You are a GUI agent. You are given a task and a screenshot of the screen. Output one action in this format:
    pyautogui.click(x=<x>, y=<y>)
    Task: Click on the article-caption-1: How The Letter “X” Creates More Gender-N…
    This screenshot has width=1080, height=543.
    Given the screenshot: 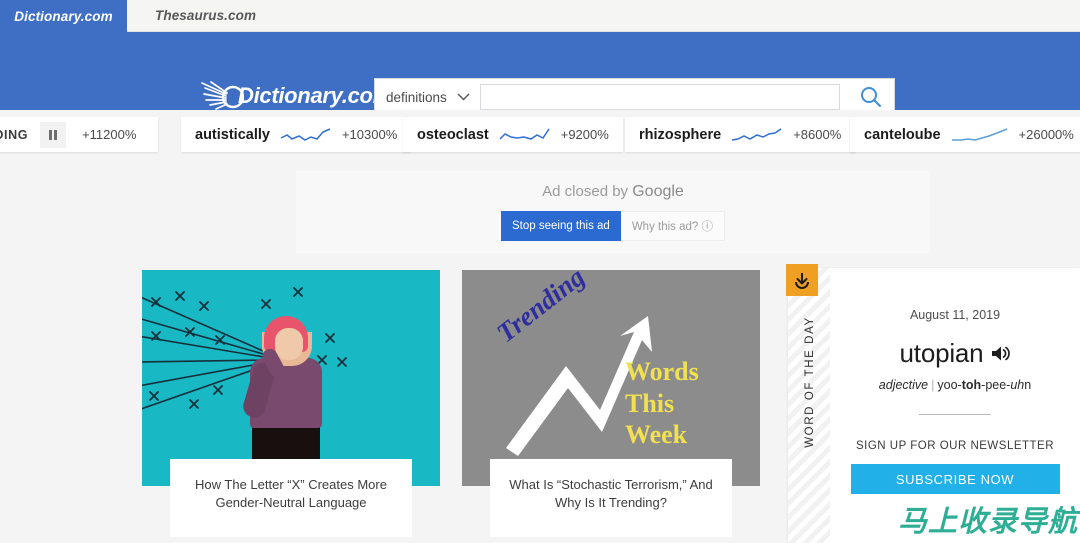 What is the action you would take?
    pyautogui.click(x=291, y=498)
    